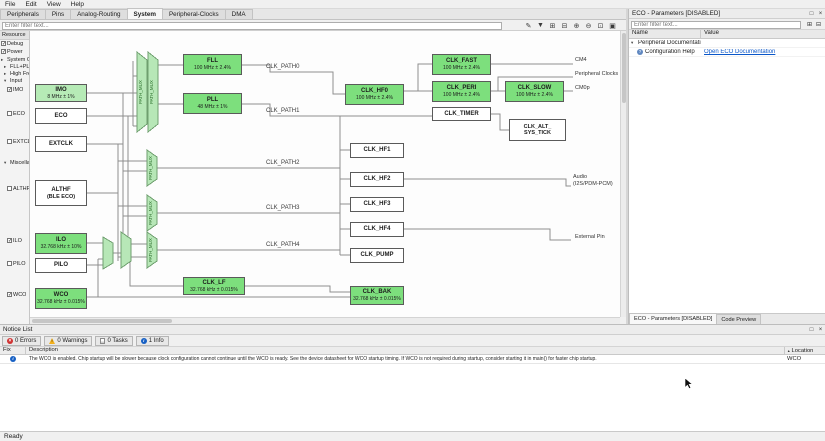 This screenshot has height=441, width=825. I want to click on tab-eco-parameters: ECO - Parameters [DISABLED], so click(673, 318).